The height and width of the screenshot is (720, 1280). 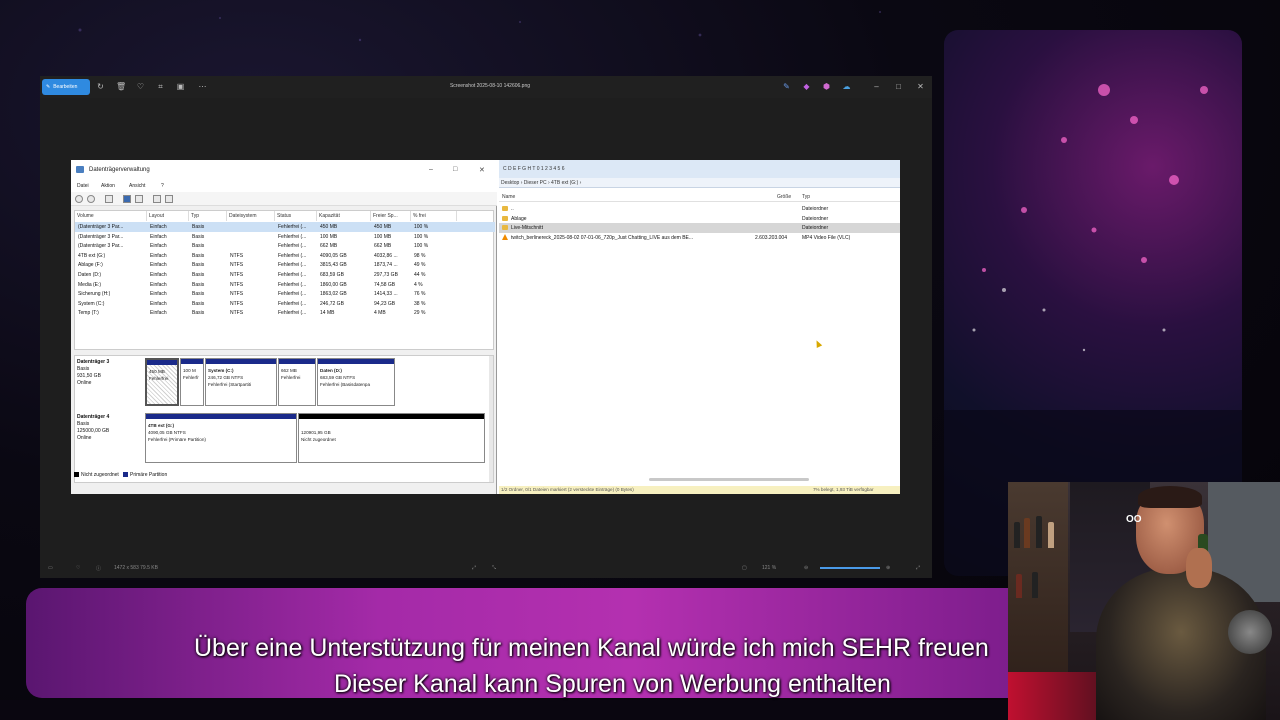 I want to click on filmstrip-icon: ▭, so click(x=50, y=568).